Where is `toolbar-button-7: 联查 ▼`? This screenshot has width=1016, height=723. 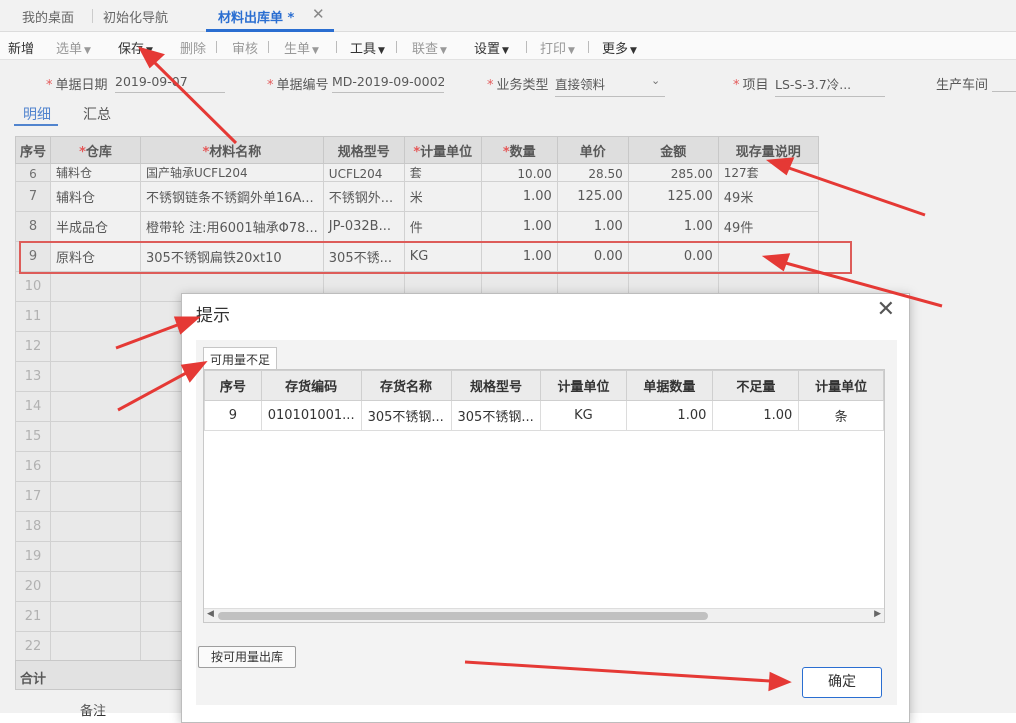
toolbar-button-7: 联查 ▼ is located at coordinates (429, 47).